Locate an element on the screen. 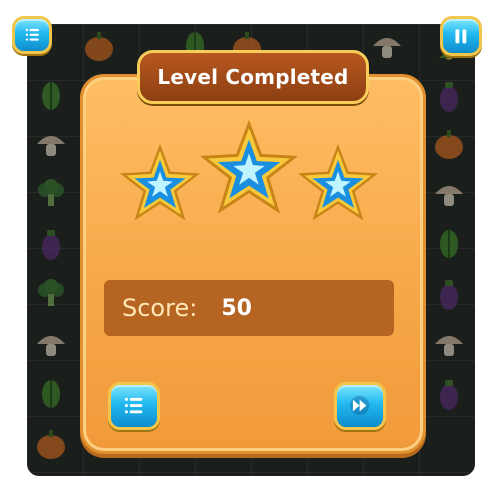 The image size is (500, 500). star-rating is located at coordinates (250, 175).